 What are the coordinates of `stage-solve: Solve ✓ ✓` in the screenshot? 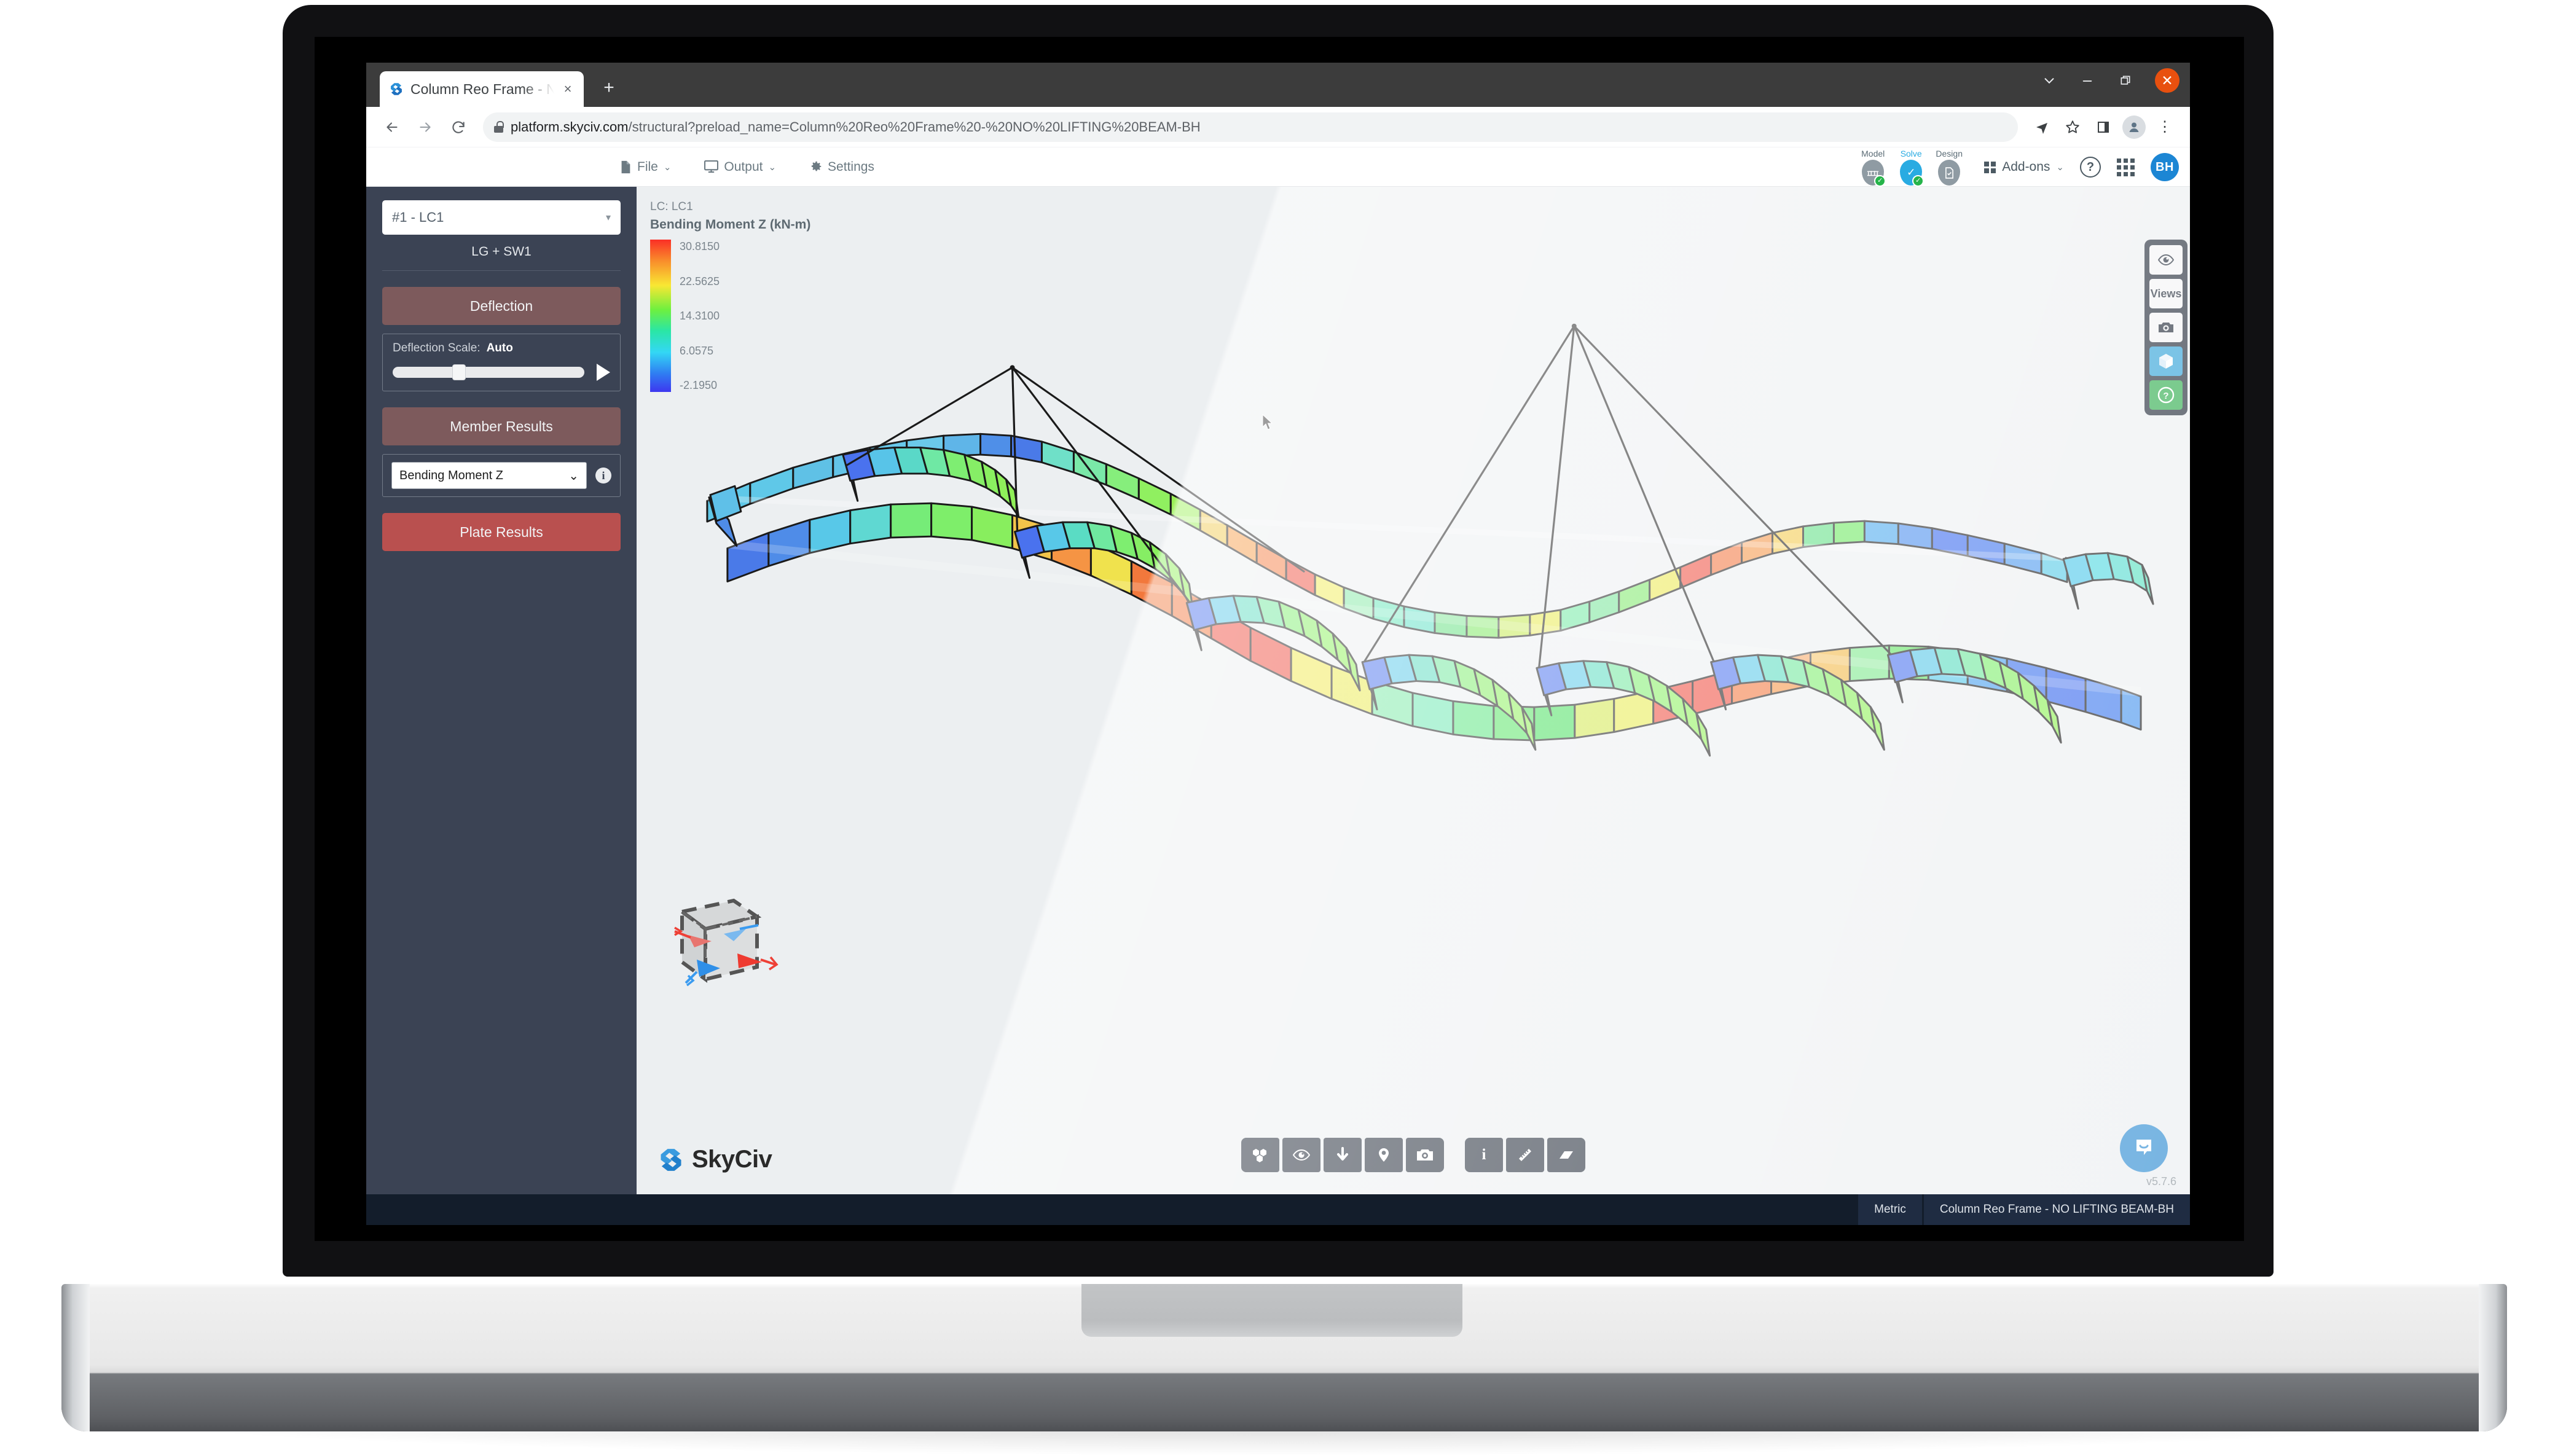 It's located at (1921, 168).